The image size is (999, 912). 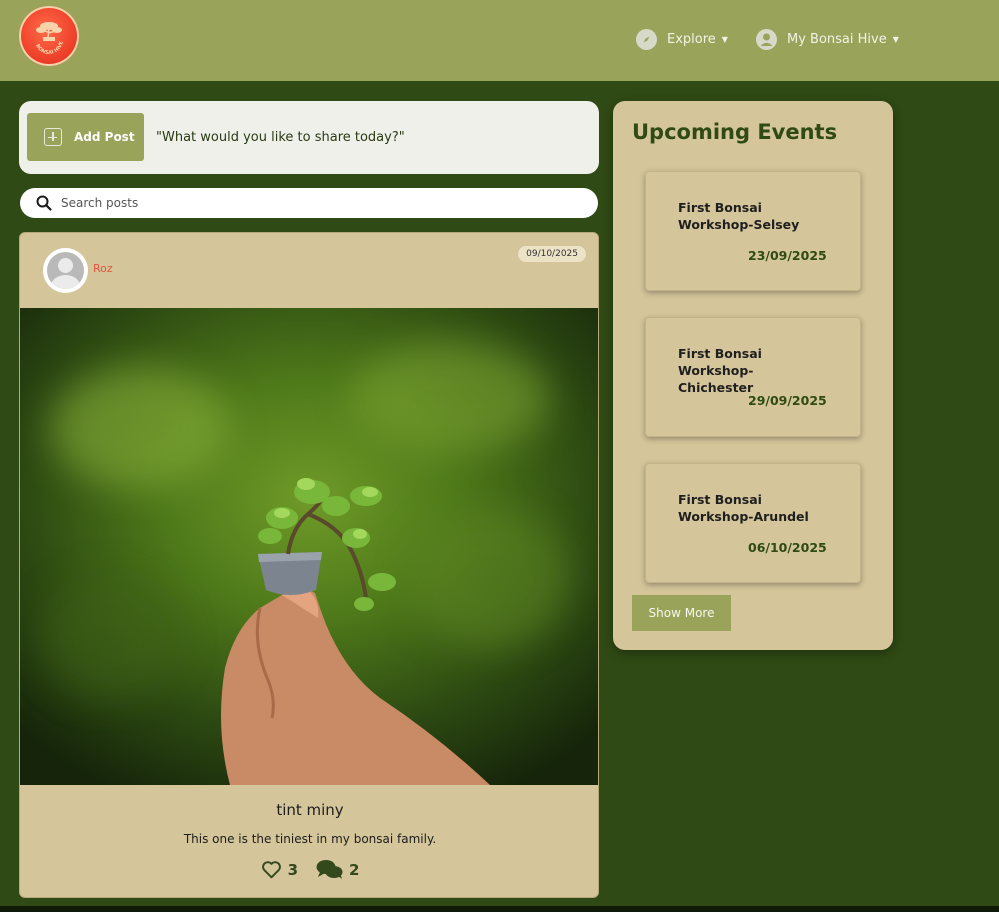 What do you see at coordinates (735, 132) in the screenshot?
I see `events-title: Upcoming Events` at bounding box center [735, 132].